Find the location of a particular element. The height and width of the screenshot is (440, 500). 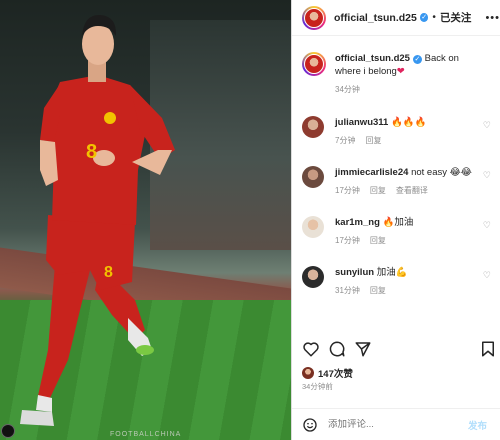

comment-username: sunyilun is located at coordinates (354, 272).